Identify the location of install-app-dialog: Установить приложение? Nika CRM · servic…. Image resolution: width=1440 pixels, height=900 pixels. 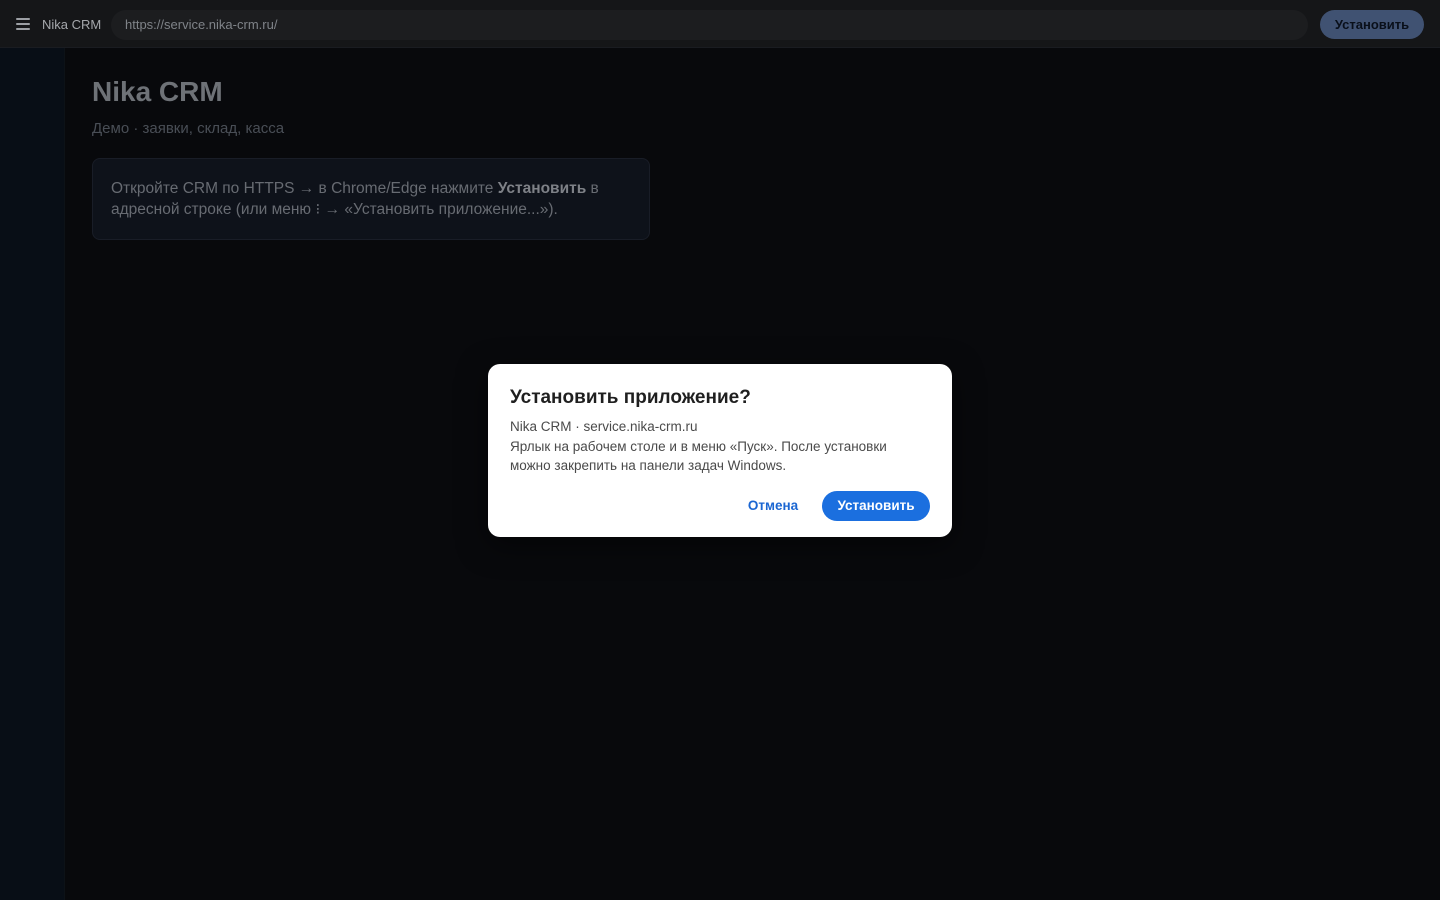
(720, 450).